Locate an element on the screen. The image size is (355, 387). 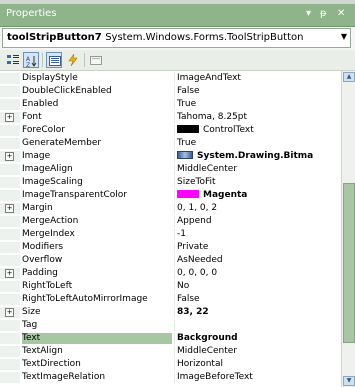
property-value: Background is located at coordinates (259, 338).